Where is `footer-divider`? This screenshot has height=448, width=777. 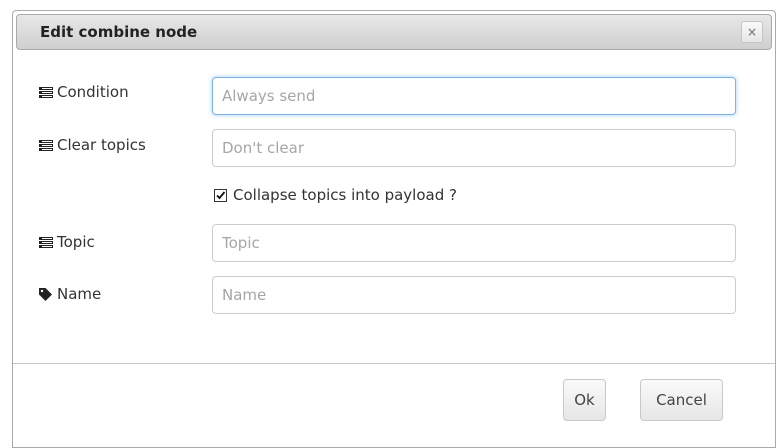 footer-divider is located at coordinates (394, 363).